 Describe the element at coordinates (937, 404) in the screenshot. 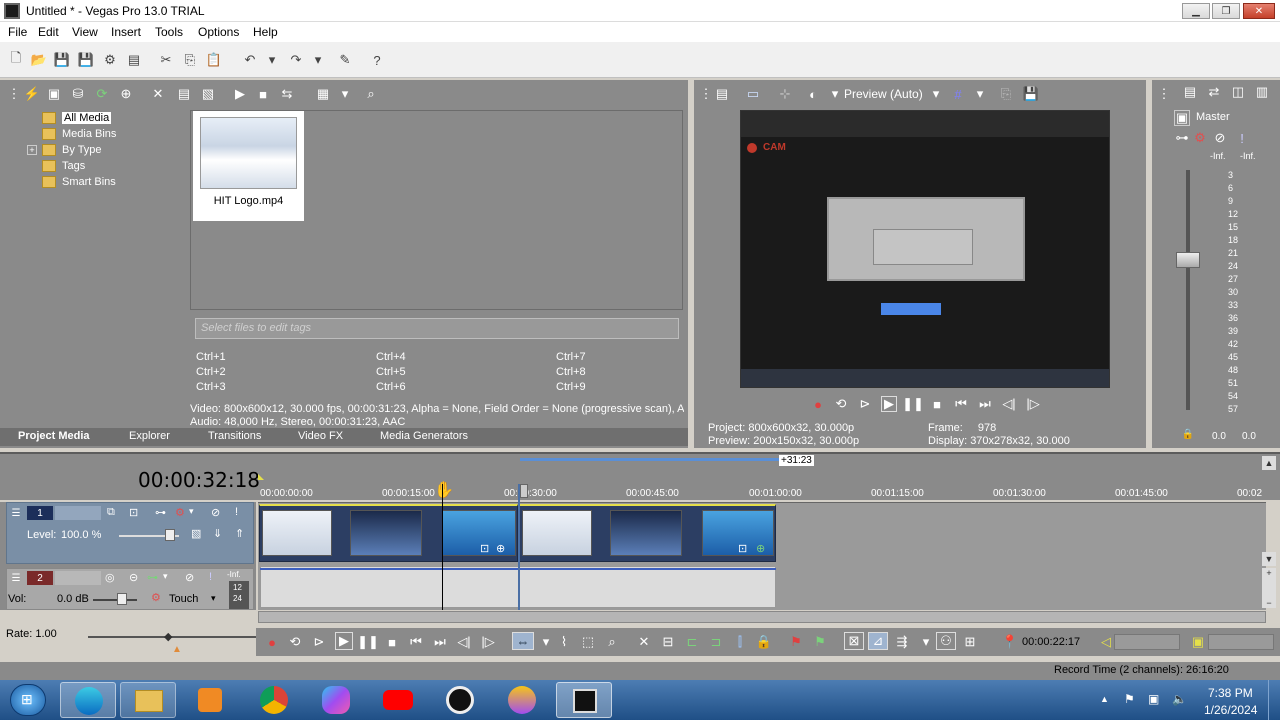

I see `stop-icon: ■` at that location.